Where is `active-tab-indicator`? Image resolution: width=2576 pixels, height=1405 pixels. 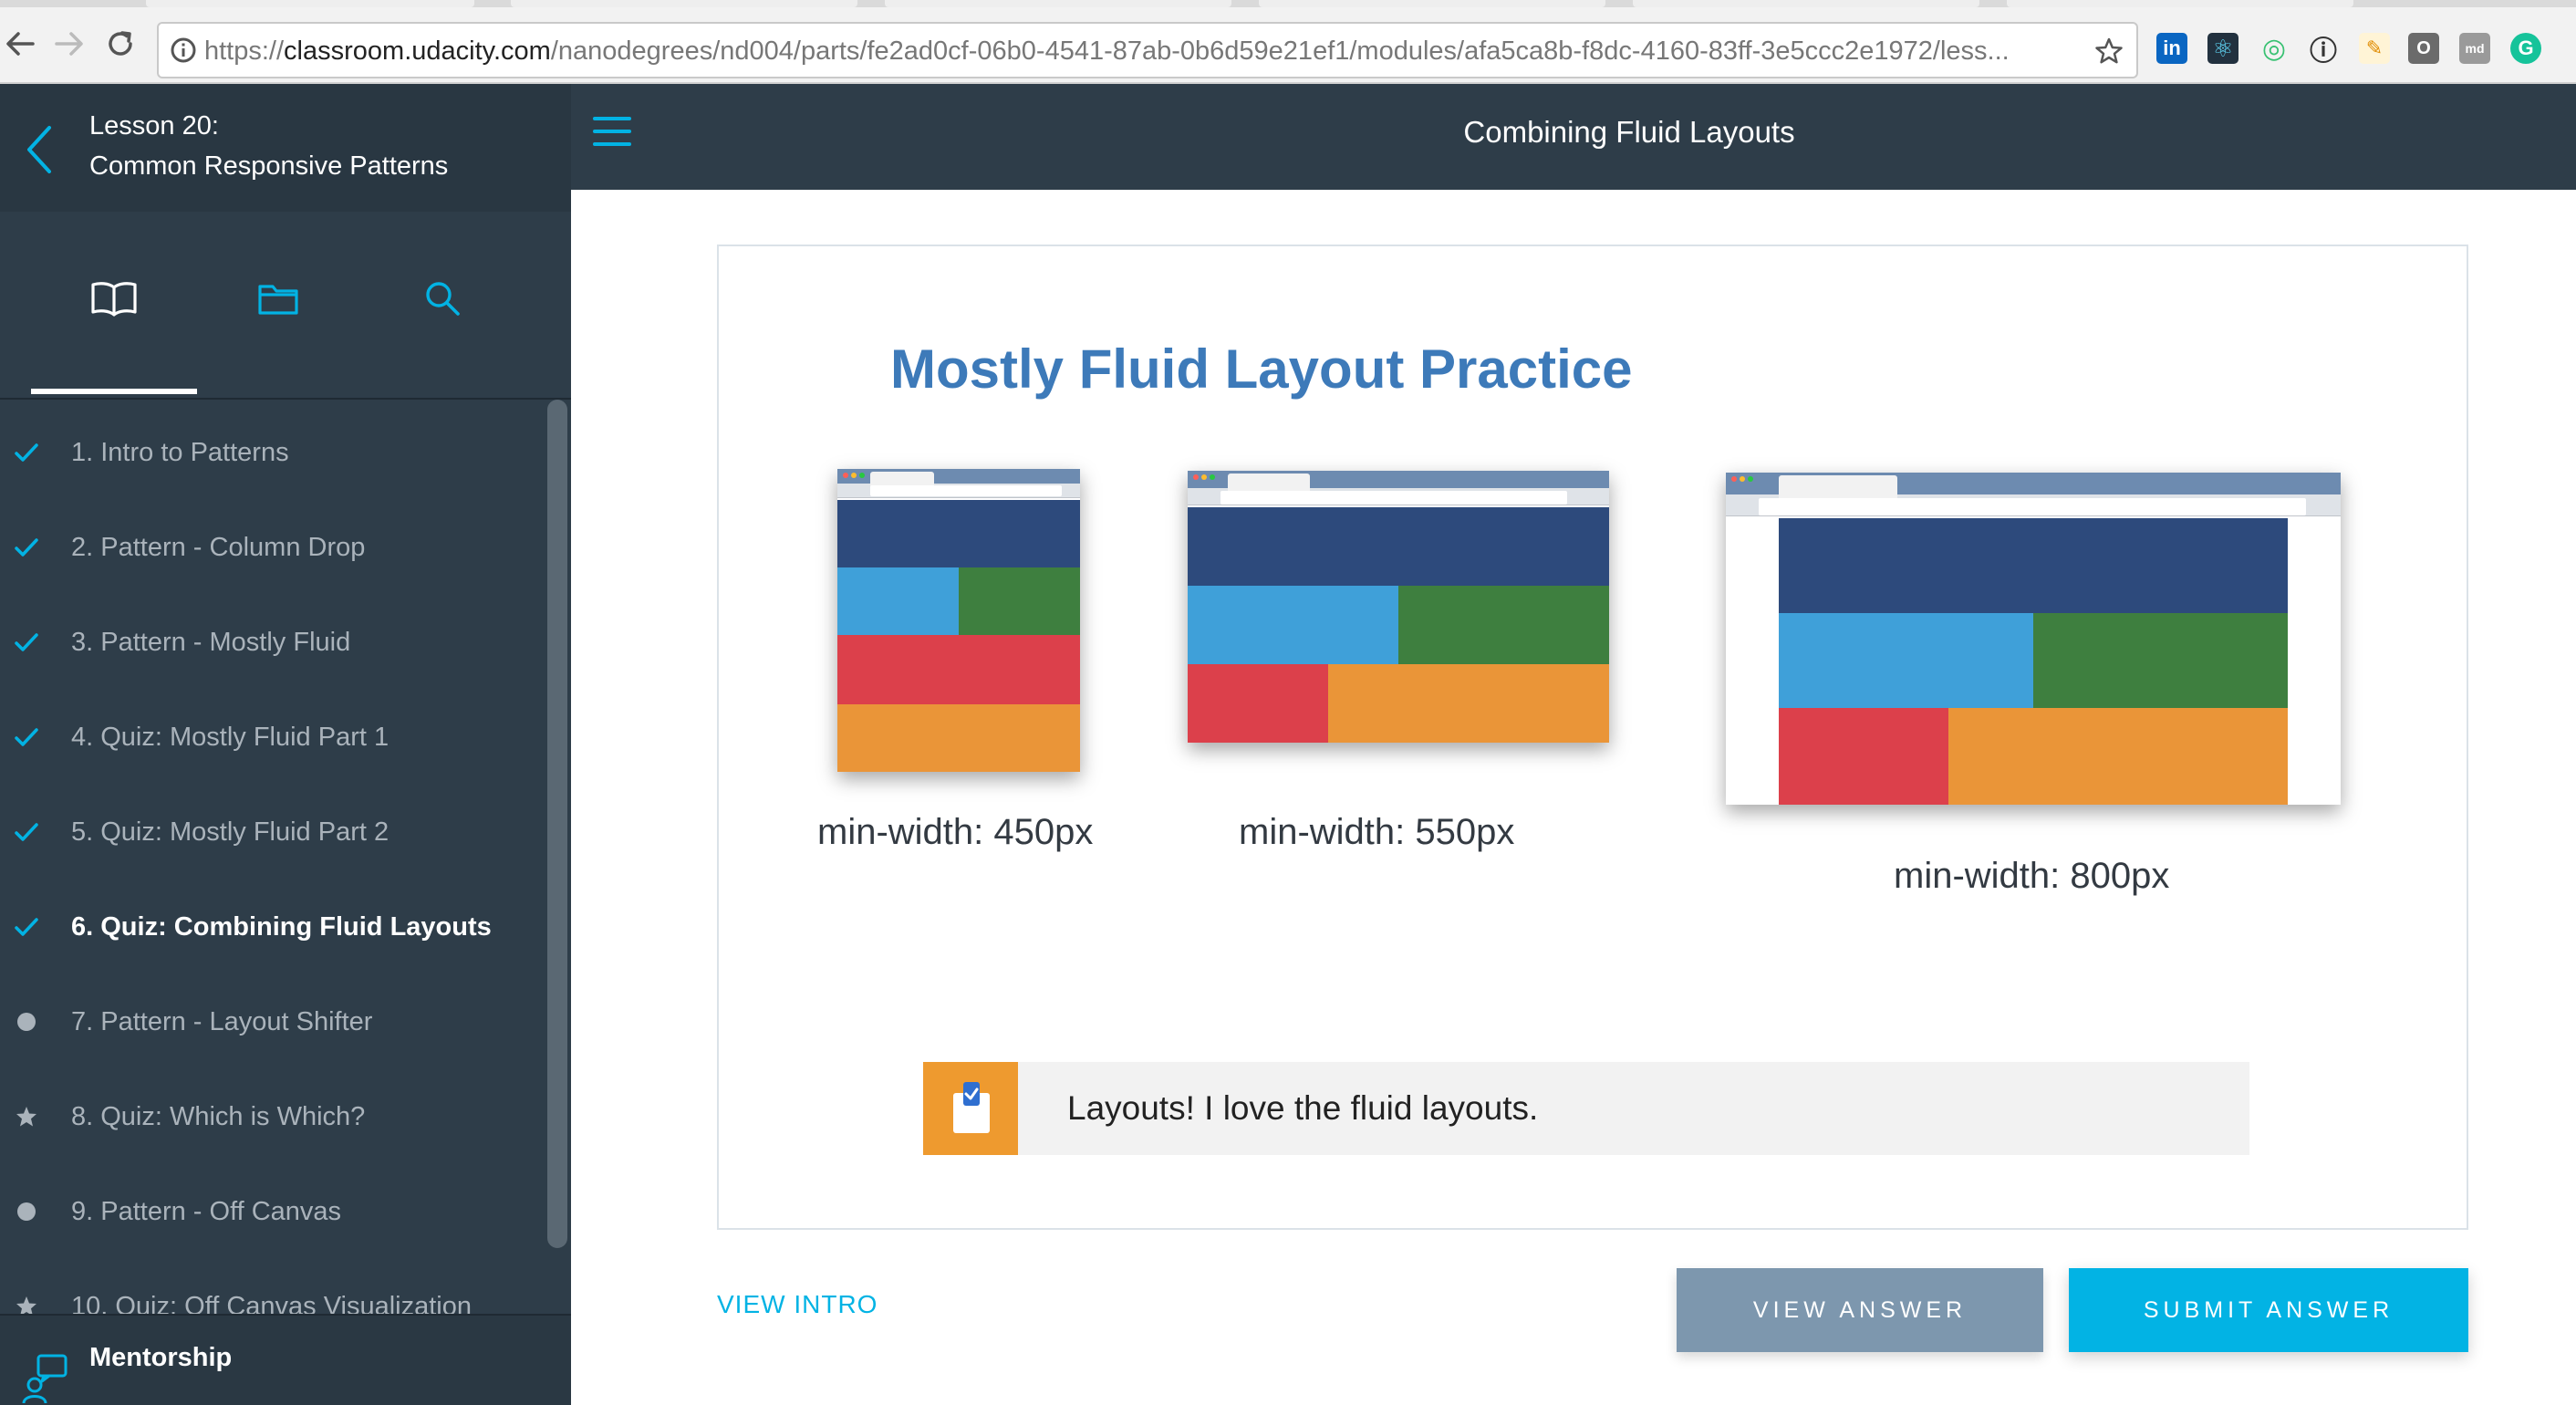 active-tab-indicator is located at coordinates (114, 391).